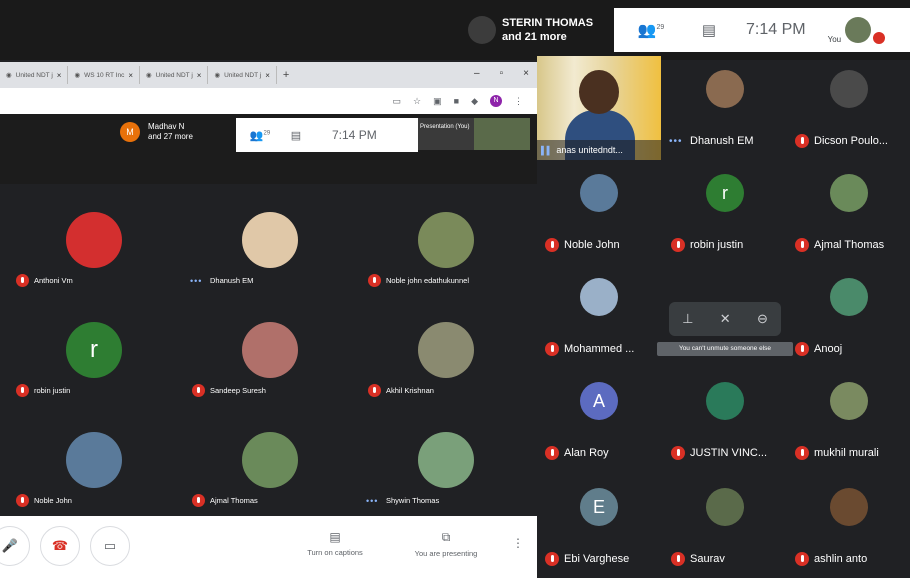  I want to click on tile-hover-toolbar: ⊥ ✕ ⊖, so click(725, 319).